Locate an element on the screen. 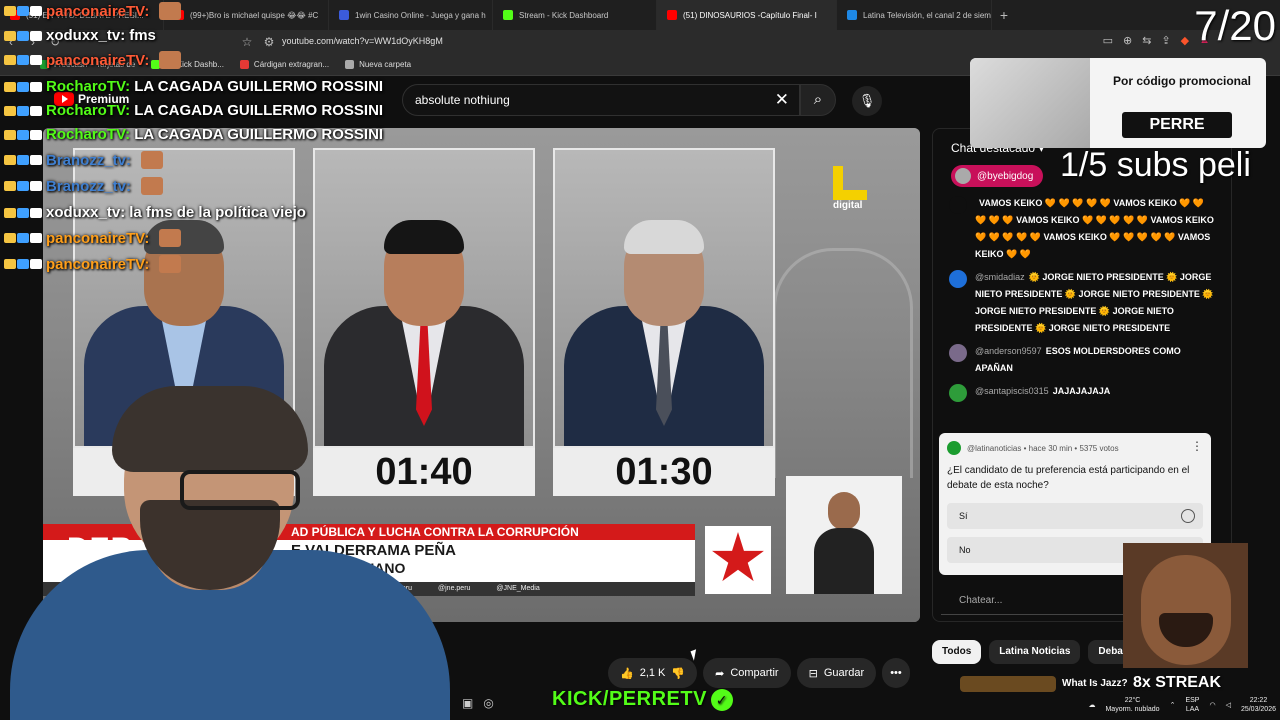 The width and height of the screenshot is (1280, 720). poll-option-yes: Sí is located at coordinates (1075, 516).